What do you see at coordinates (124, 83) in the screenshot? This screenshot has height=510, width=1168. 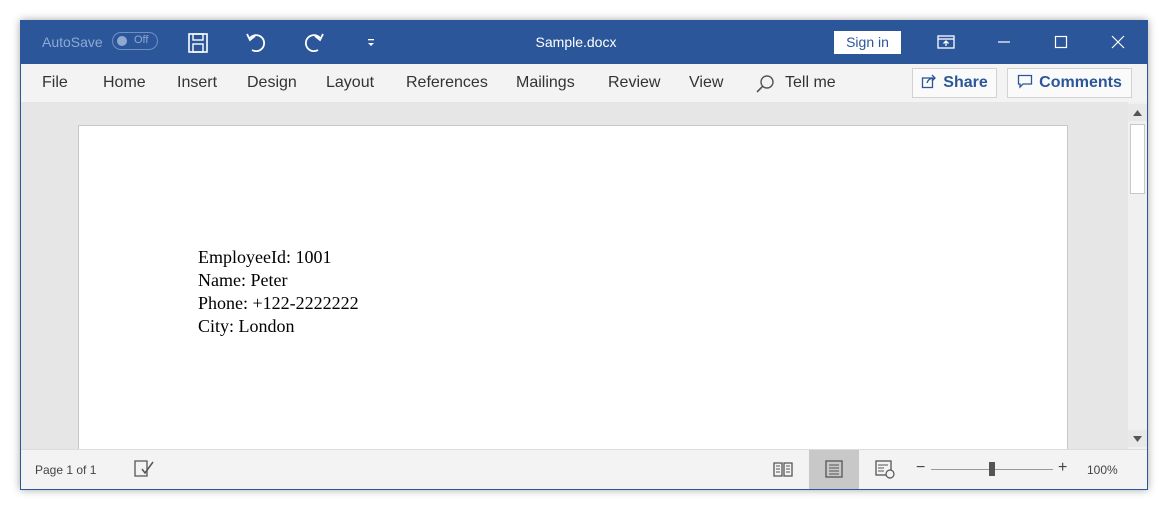 I see `tab-home: Home` at bounding box center [124, 83].